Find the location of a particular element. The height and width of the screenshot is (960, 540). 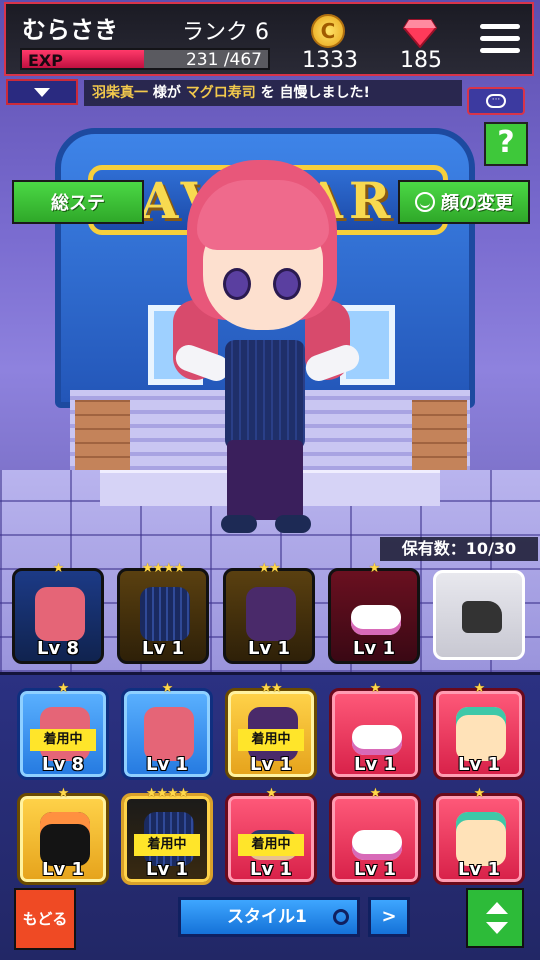

player-name: むらさき is located at coordinates (70, 30).